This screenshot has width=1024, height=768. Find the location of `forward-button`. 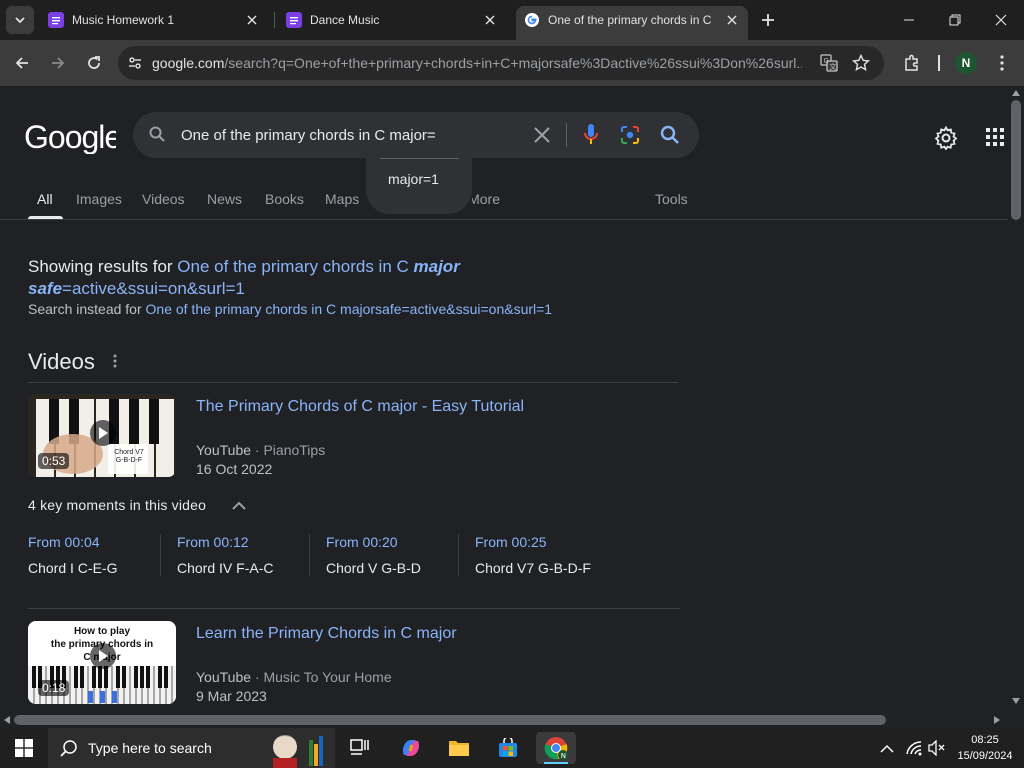

forward-button is located at coordinates (58, 63).